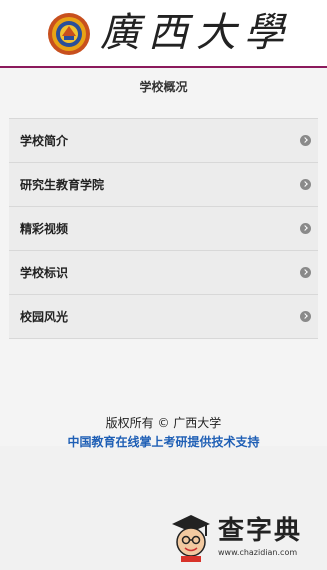 The height and width of the screenshot is (570, 327). Describe the element at coordinates (44, 229) in the screenshot. I see `menu-item-label: 精彩视频` at that location.